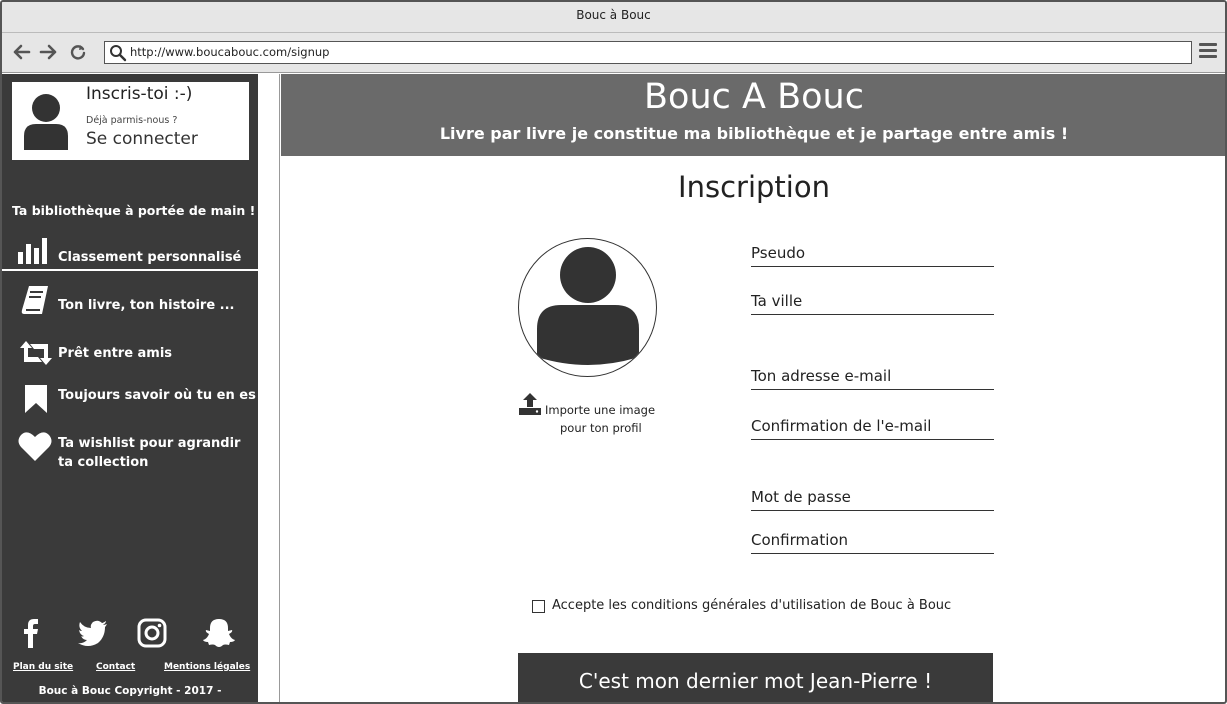 The width and height of the screenshot is (1227, 704). I want to click on email-confirm-field: Confirmation de l'e-mail, so click(872, 426).